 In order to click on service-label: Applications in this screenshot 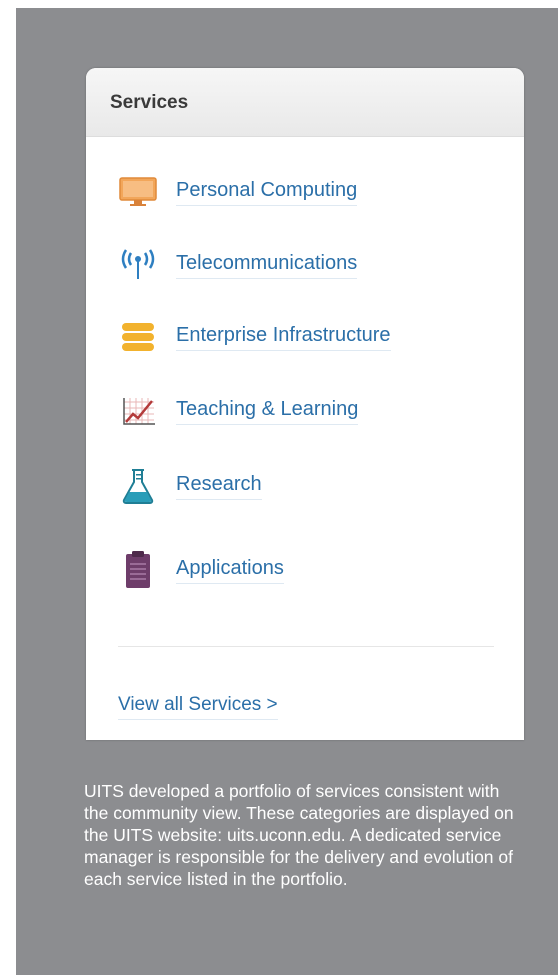, I will do `click(230, 570)`.